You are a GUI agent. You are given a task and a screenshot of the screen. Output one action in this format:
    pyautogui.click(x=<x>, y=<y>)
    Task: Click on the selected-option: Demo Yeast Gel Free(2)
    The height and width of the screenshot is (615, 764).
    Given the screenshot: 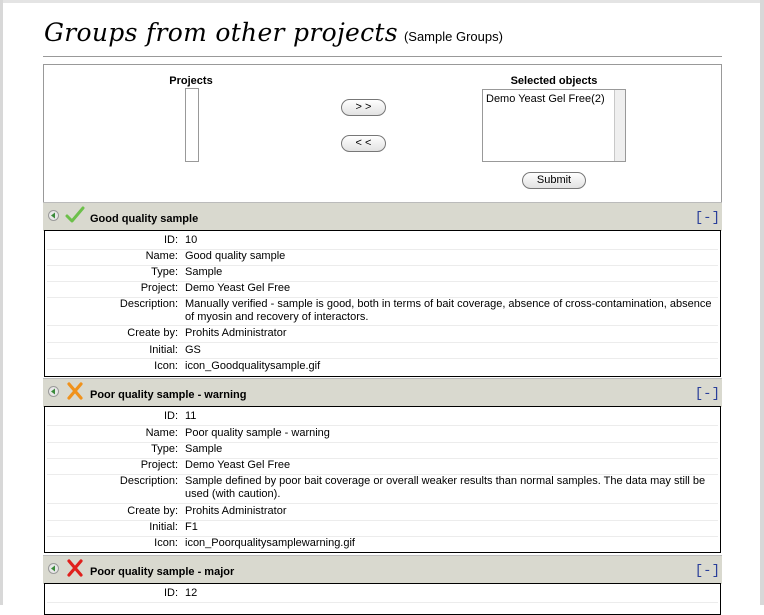 What is the action you would take?
    pyautogui.click(x=545, y=99)
    